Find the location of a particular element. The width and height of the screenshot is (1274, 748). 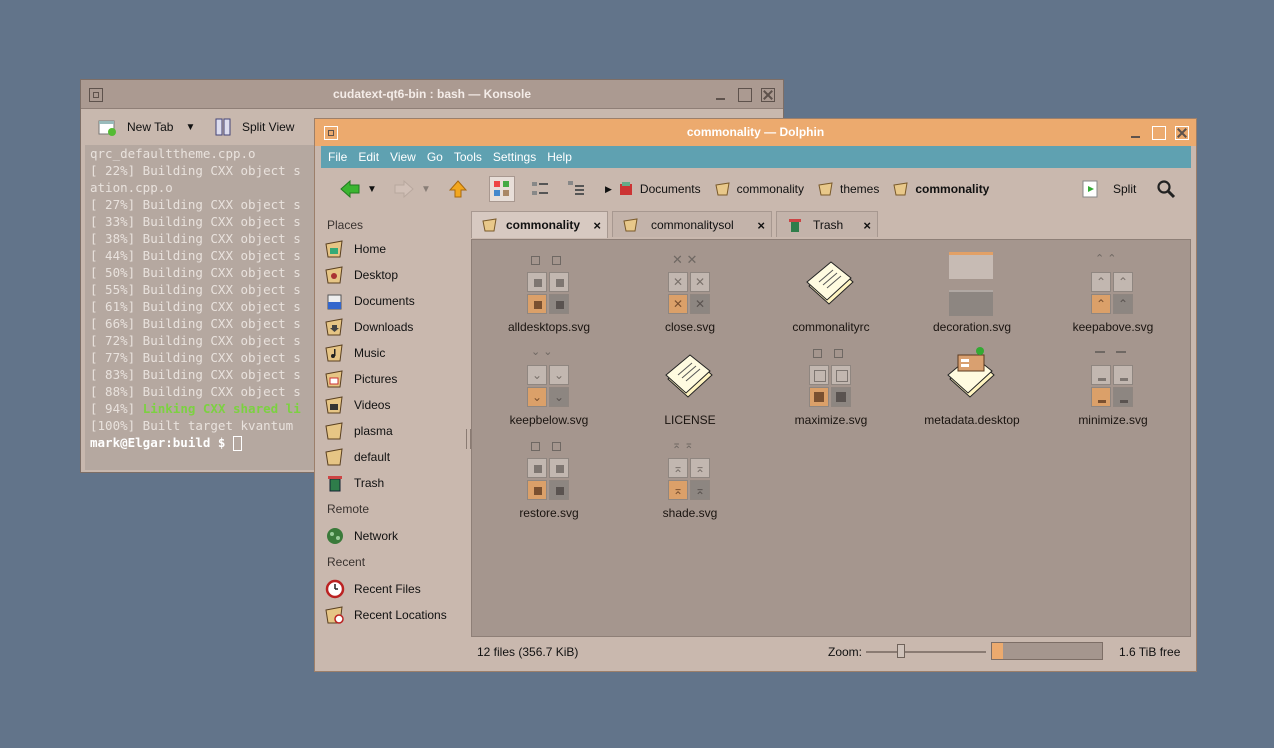

forward-history-dropdown: ▼ is located at coordinates (426, 189).